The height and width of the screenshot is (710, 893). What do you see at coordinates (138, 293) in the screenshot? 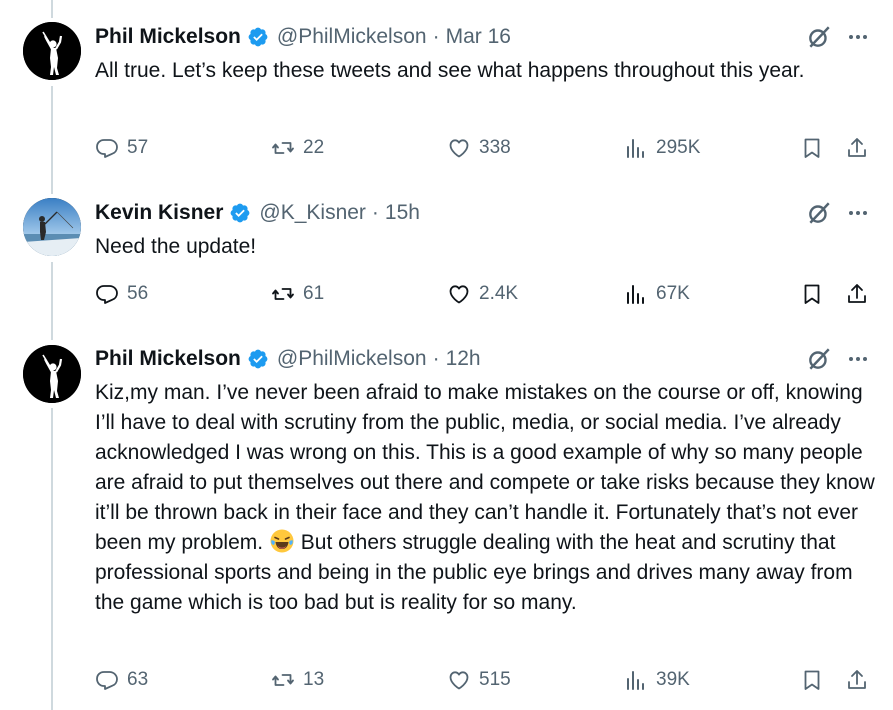
I see `reply-count: 56` at bounding box center [138, 293].